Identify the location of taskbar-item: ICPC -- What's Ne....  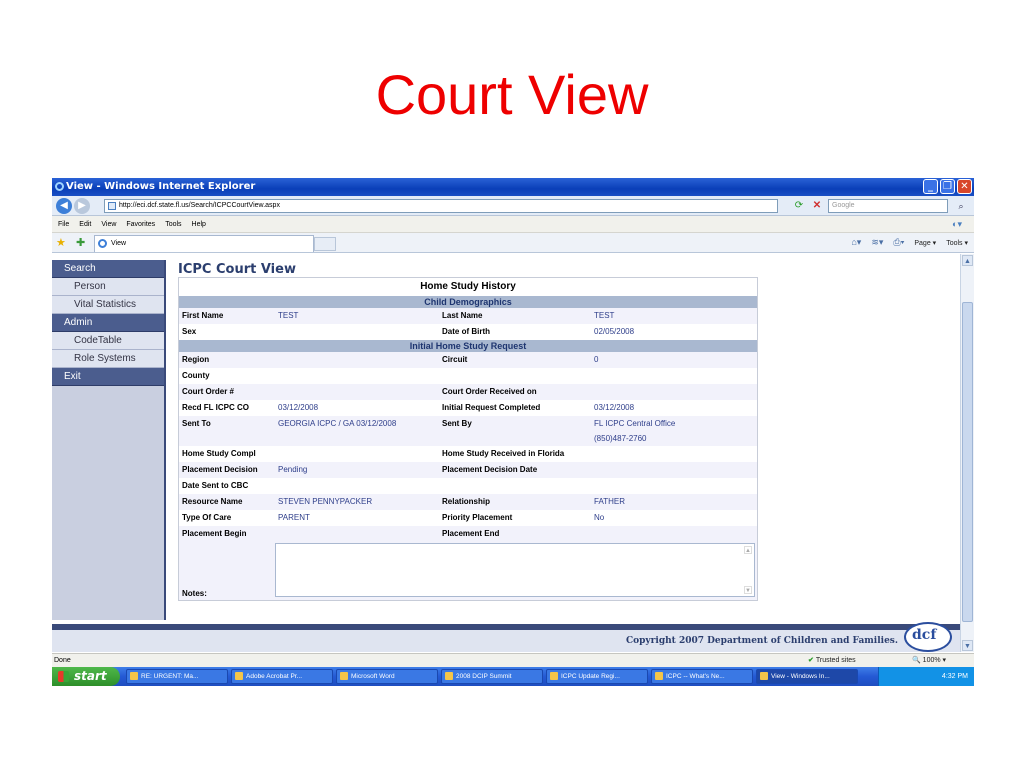
(702, 676).